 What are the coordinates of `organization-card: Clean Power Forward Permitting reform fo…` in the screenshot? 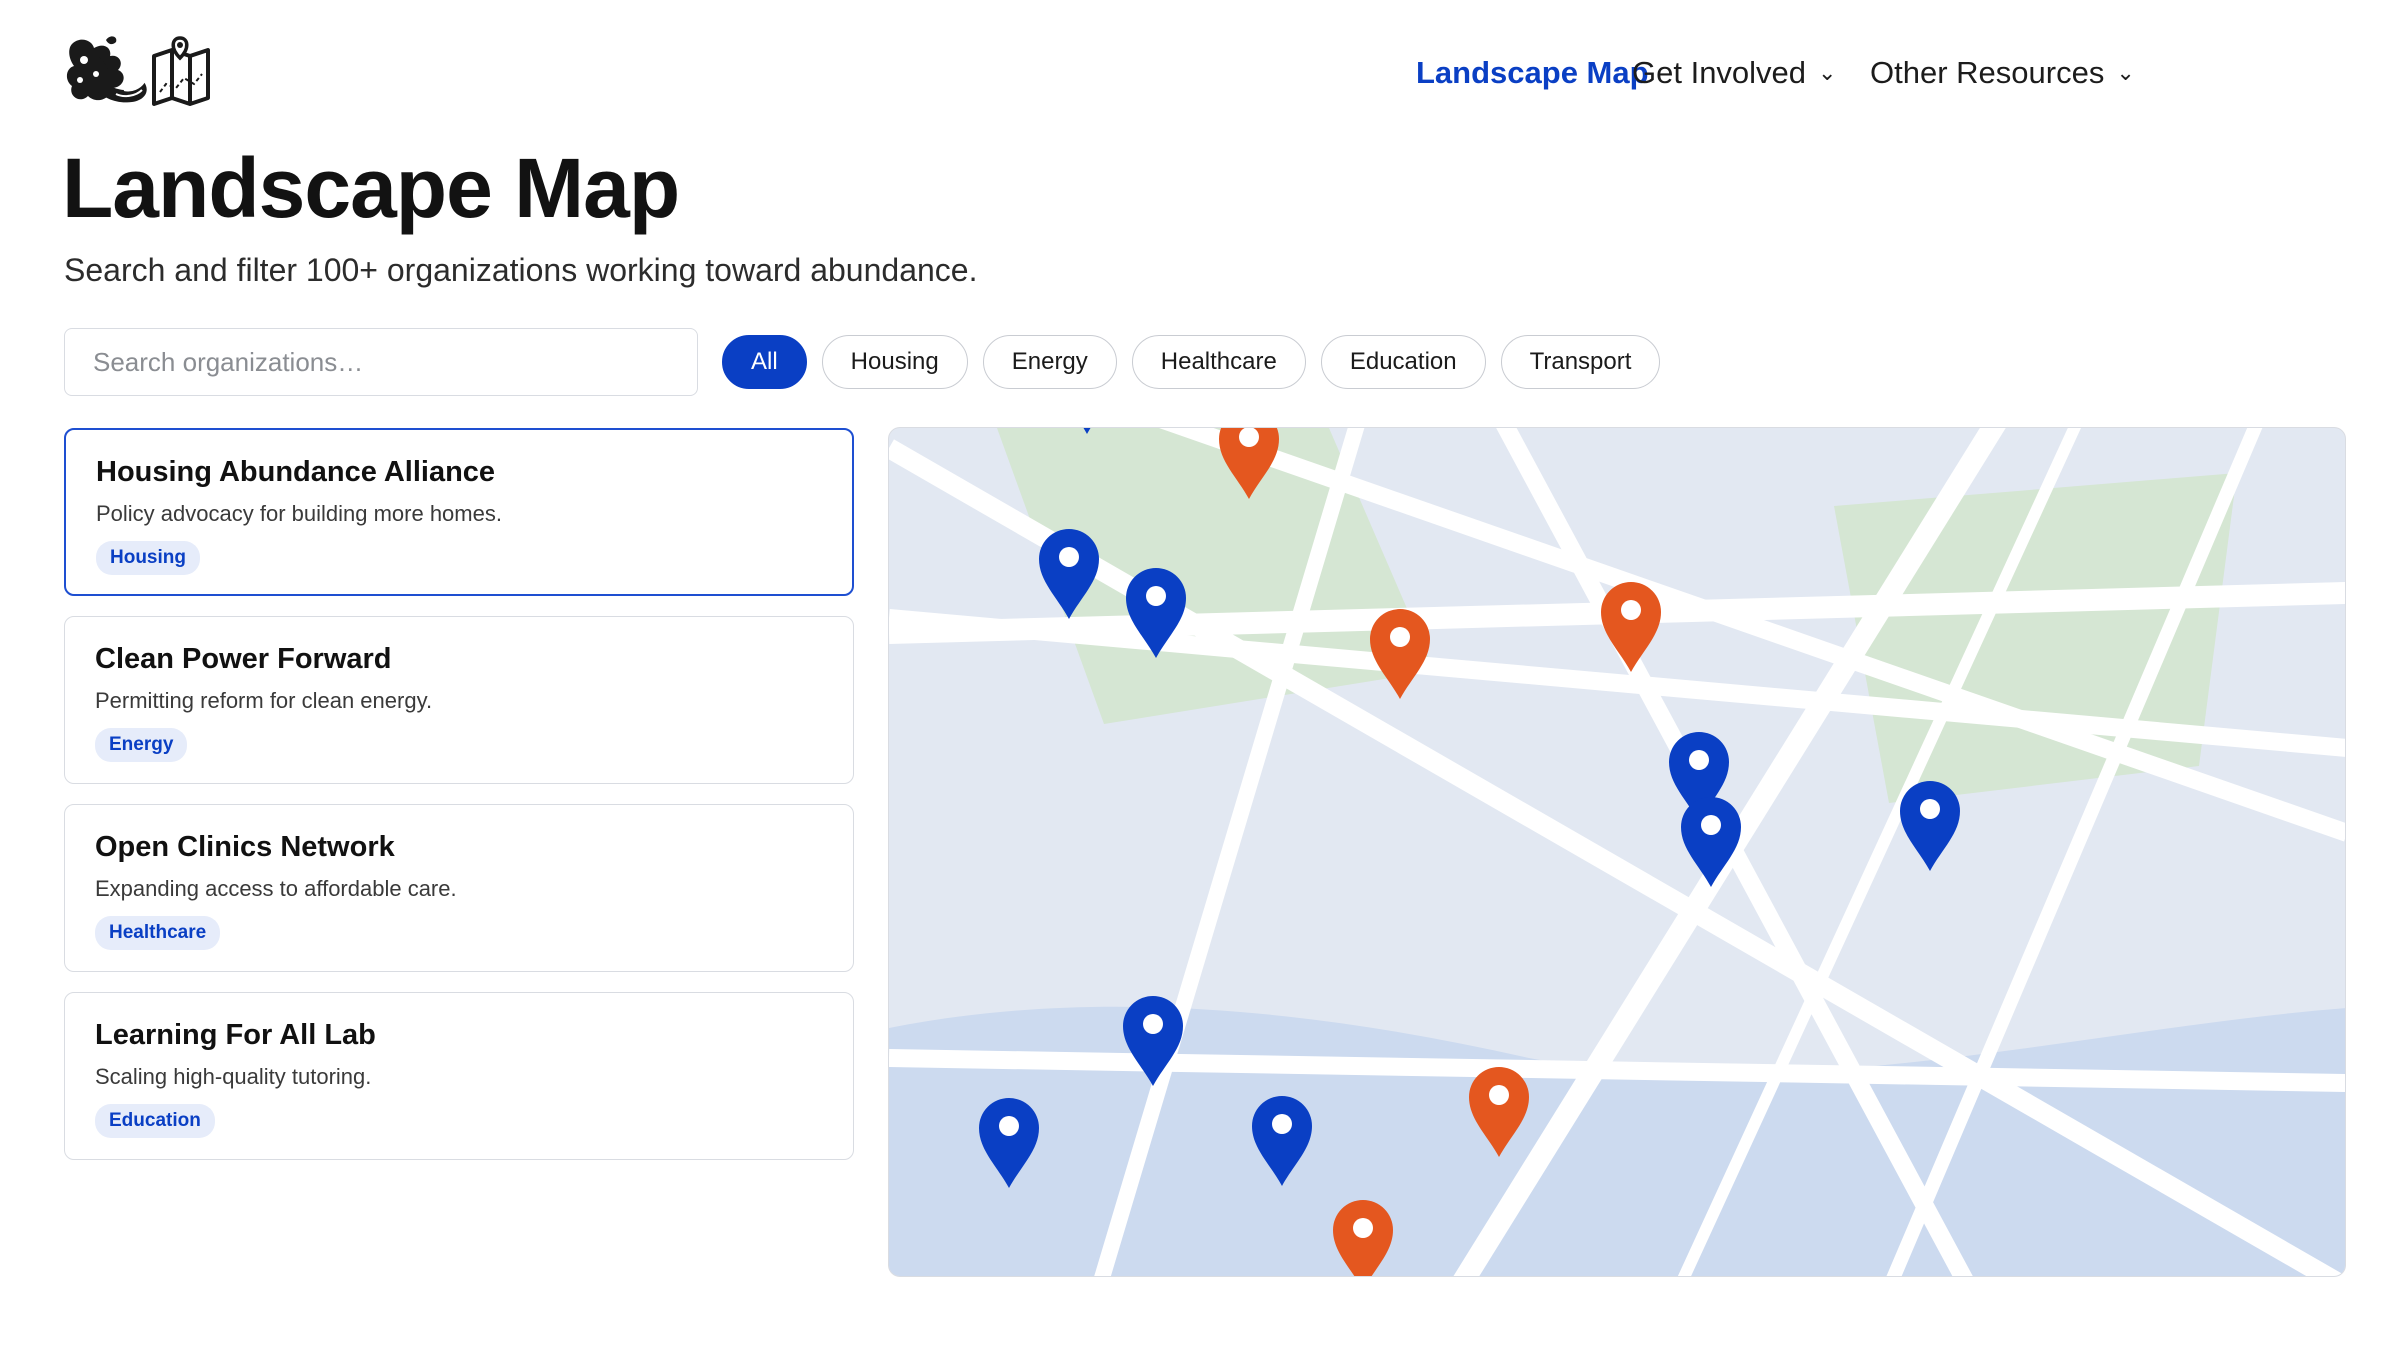 It's located at (459, 700).